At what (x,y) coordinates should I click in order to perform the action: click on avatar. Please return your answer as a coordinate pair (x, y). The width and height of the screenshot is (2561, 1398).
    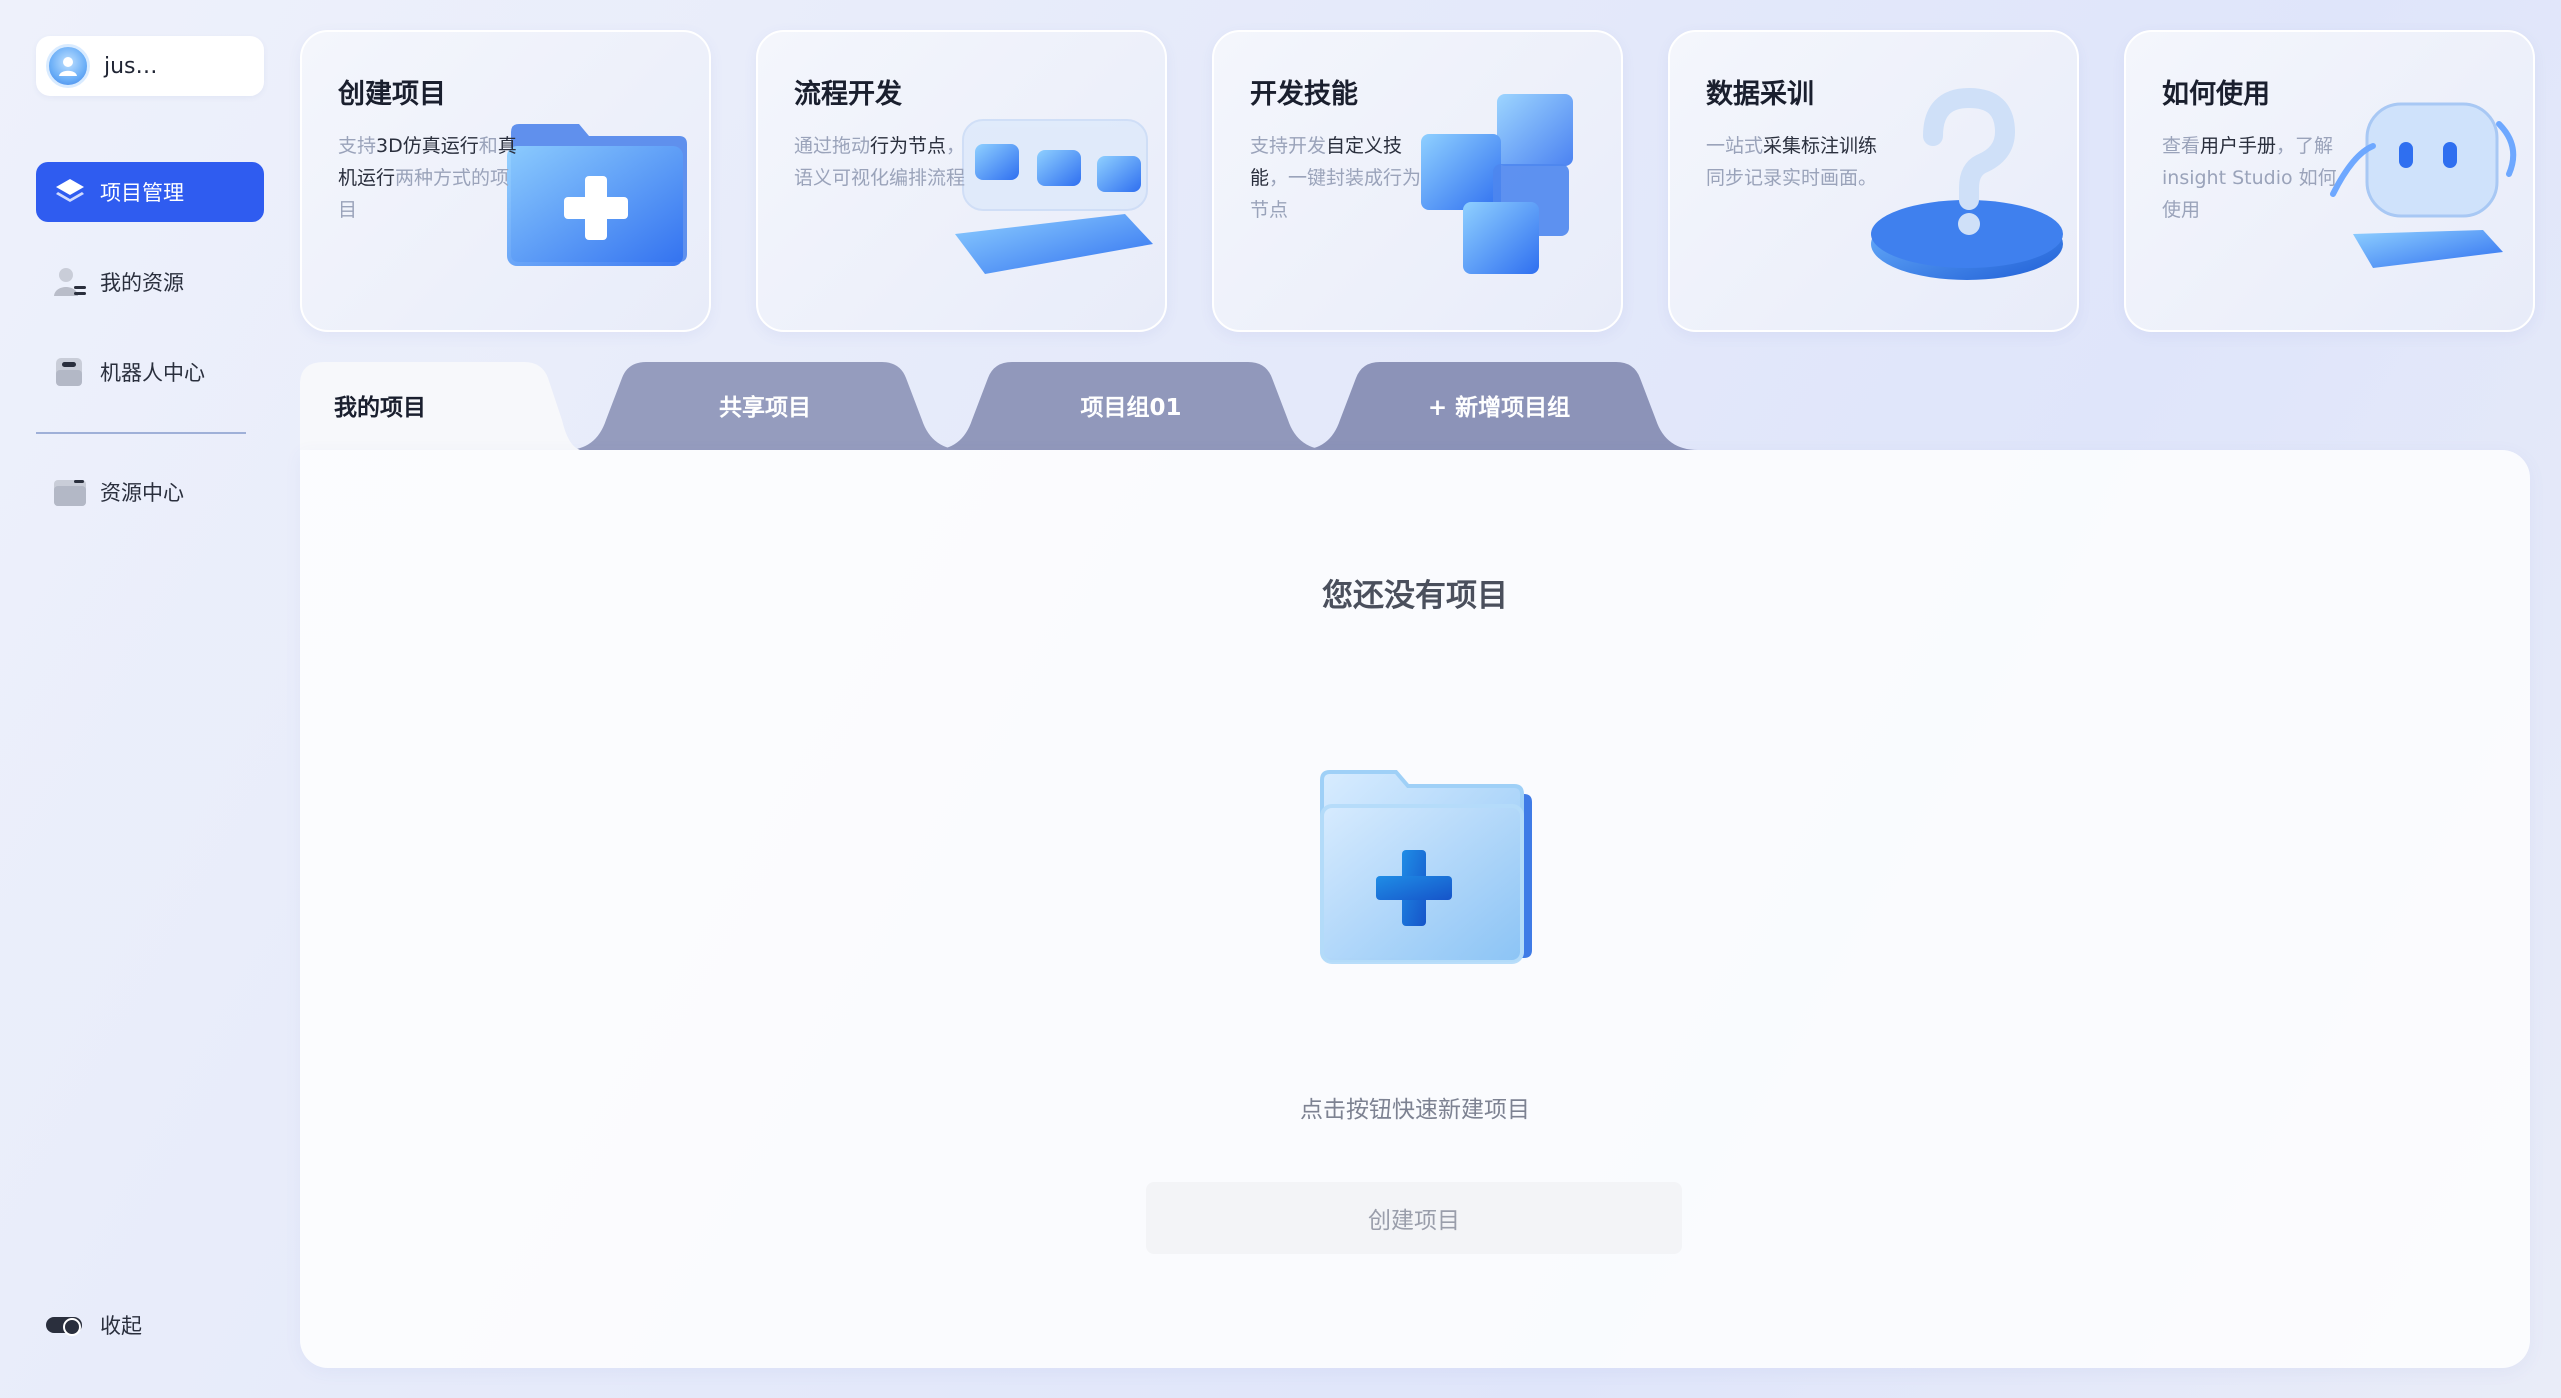
    Looking at the image, I should click on (68, 66).